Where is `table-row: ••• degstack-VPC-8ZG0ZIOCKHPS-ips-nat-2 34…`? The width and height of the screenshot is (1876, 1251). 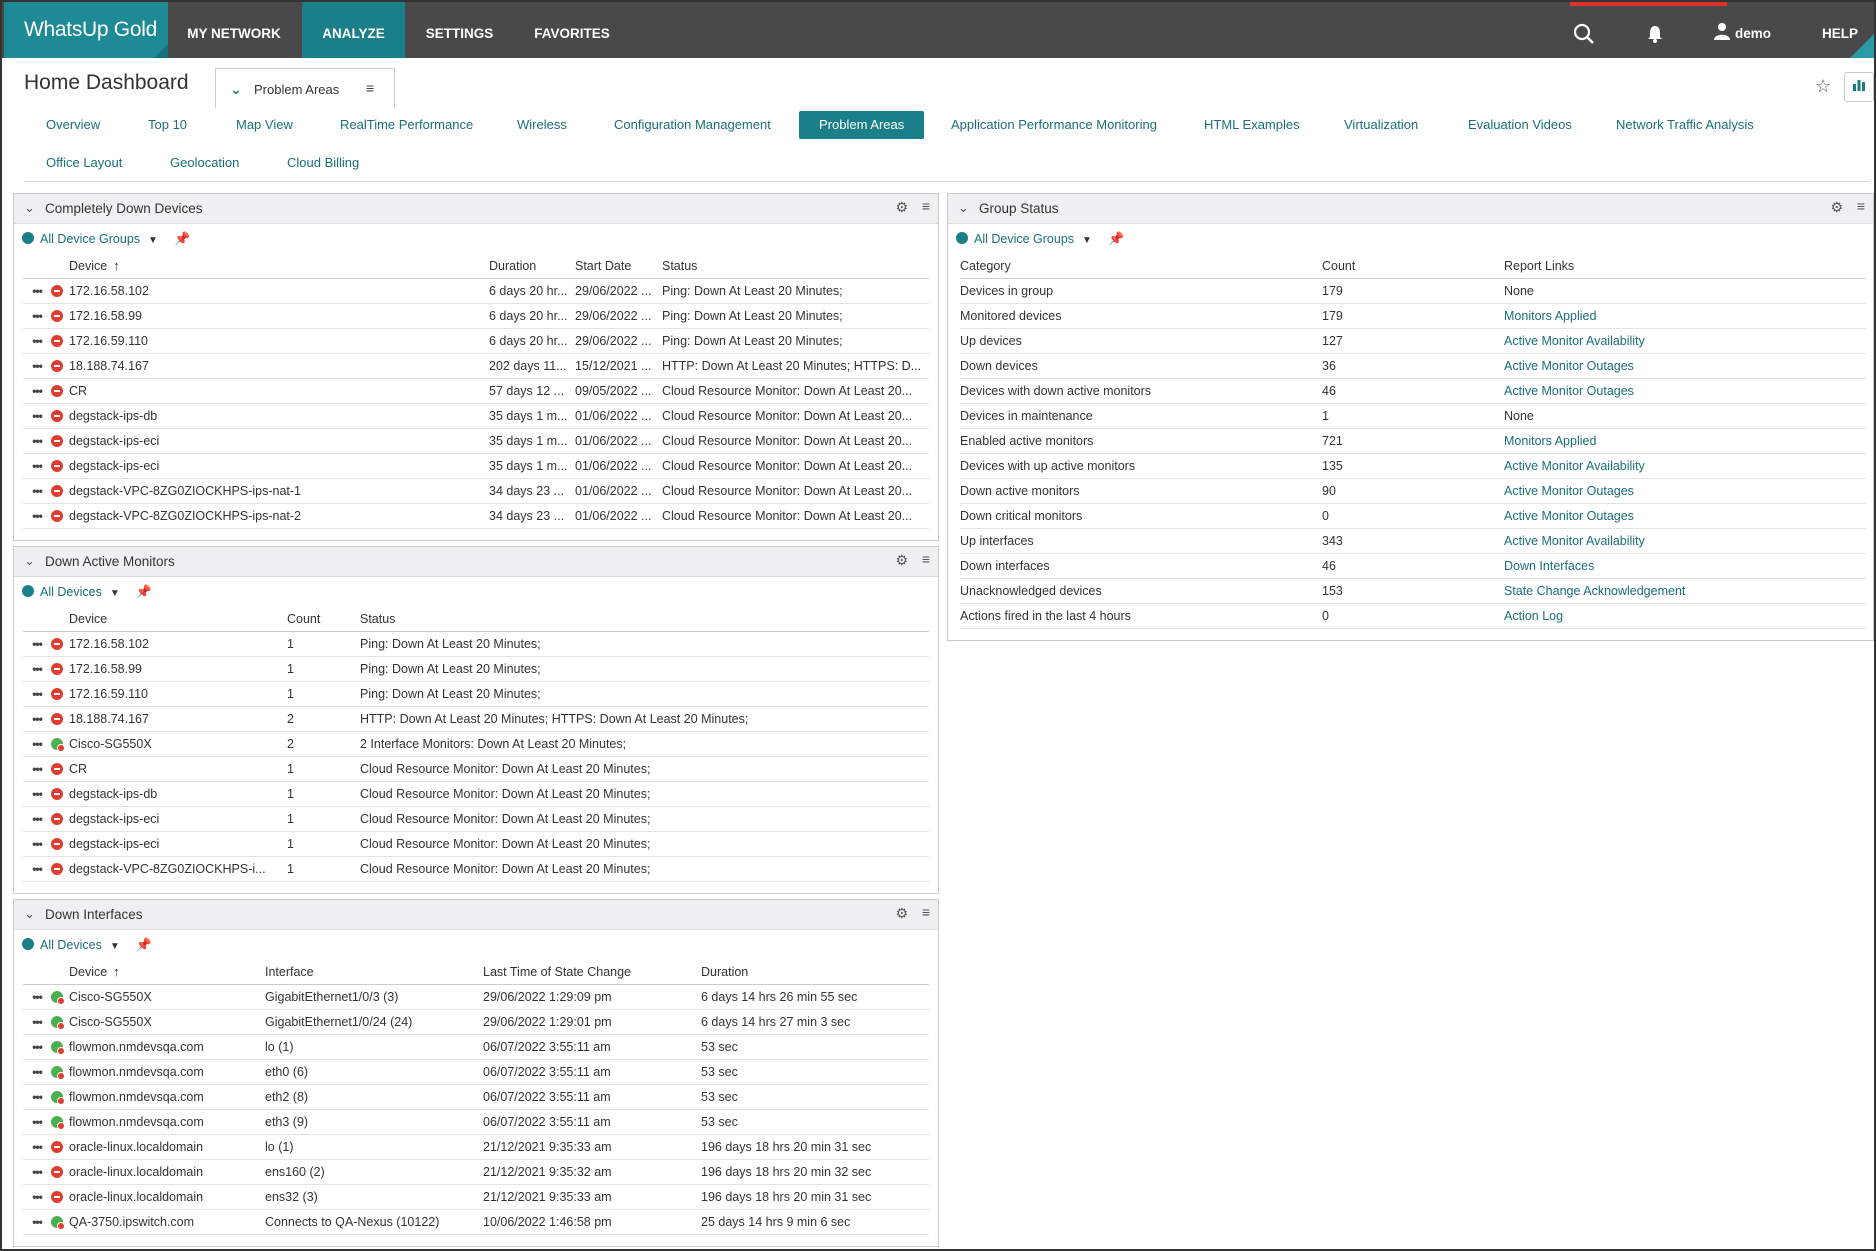 table-row: ••• degstack-VPC-8ZG0ZIOCKHPS-ips-nat-2 34… is located at coordinates (476, 516).